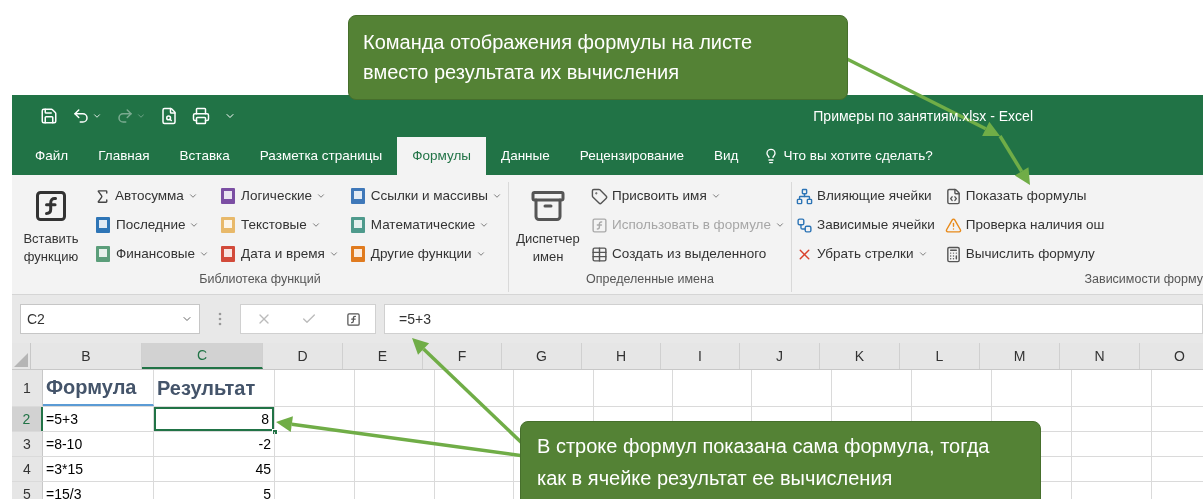  I want to click on table-cell-text: -2, so click(264, 444).